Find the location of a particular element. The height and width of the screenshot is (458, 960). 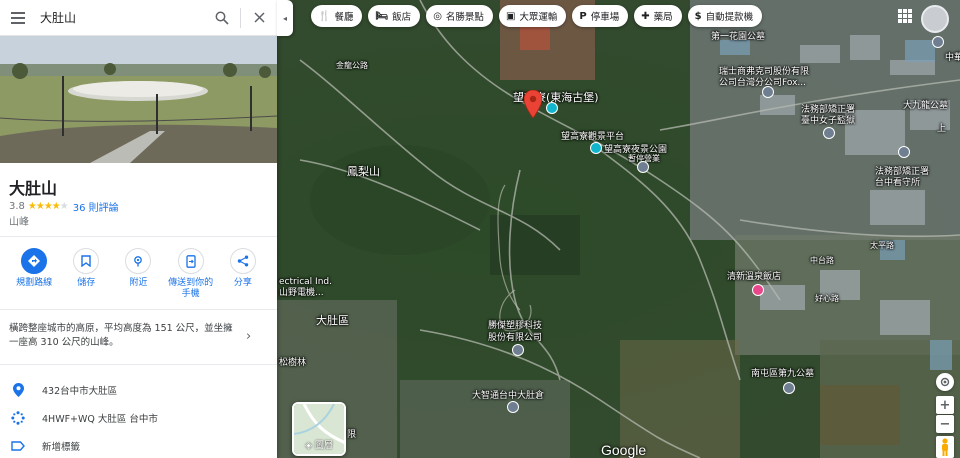

search-box: 大肚山 is located at coordinates (138, 18).